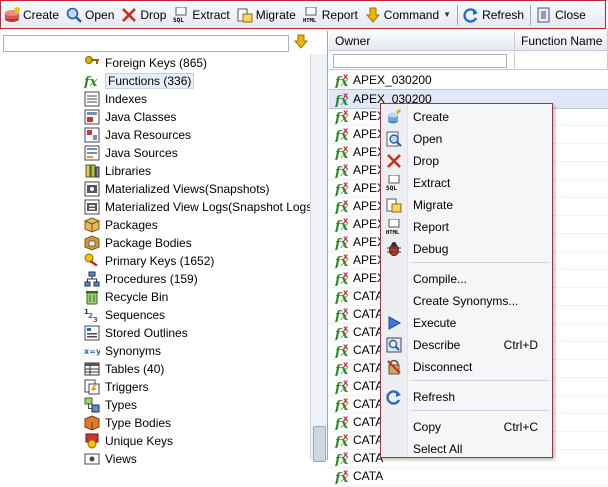  Describe the element at coordinates (531, 14) in the screenshot. I see `toolbar-separator` at that location.